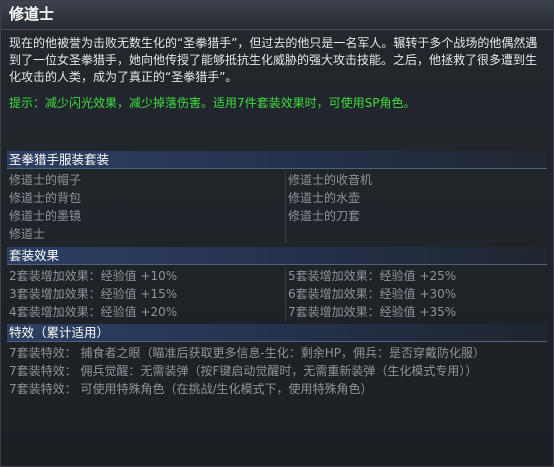  Describe the element at coordinates (324, 216) in the screenshot. I see `set-item: 修道士的刀套` at that location.